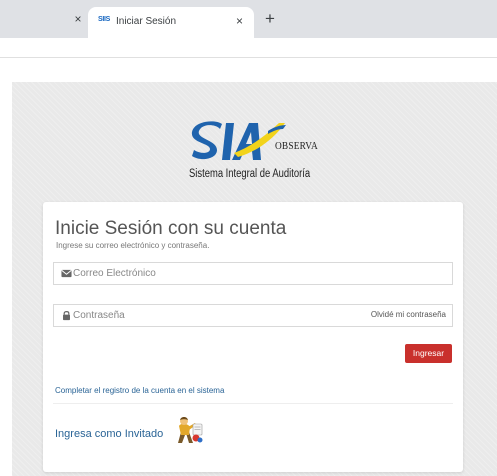  I want to click on password-field: Olvidé mi contraseña, so click(253, 315).